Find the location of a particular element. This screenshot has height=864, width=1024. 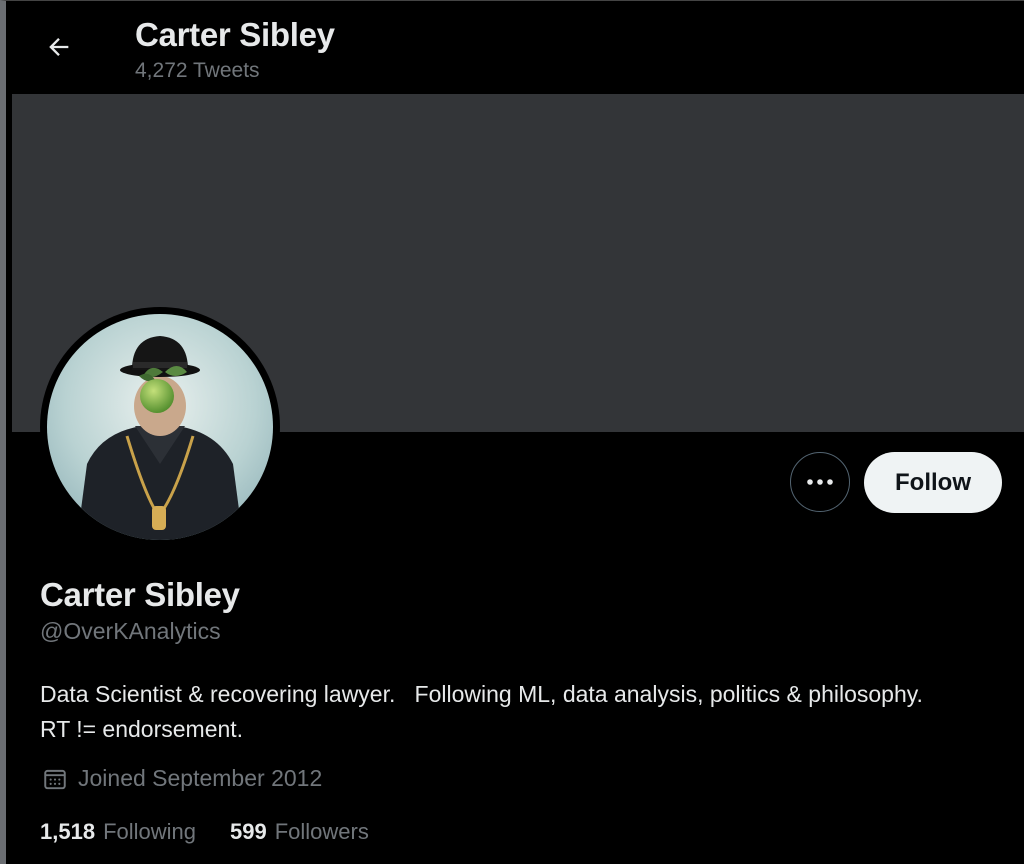

more-horizontal-icon is located at coordinates (820, 482).